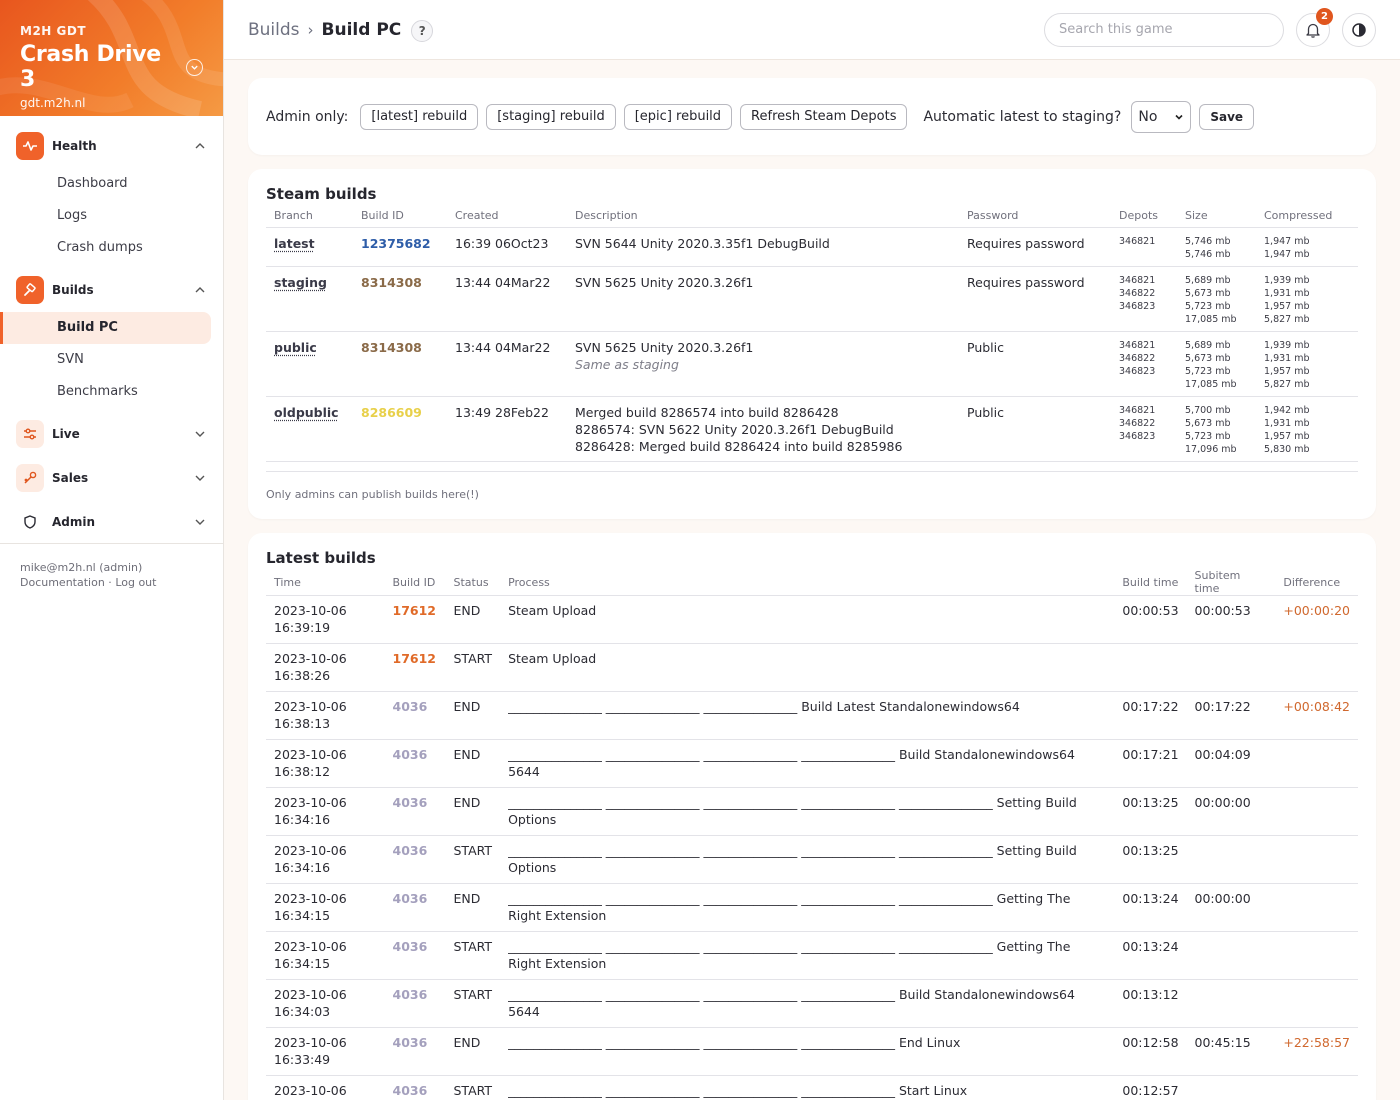  I want to click on nav-group-label: Admin, so click(74, 522).